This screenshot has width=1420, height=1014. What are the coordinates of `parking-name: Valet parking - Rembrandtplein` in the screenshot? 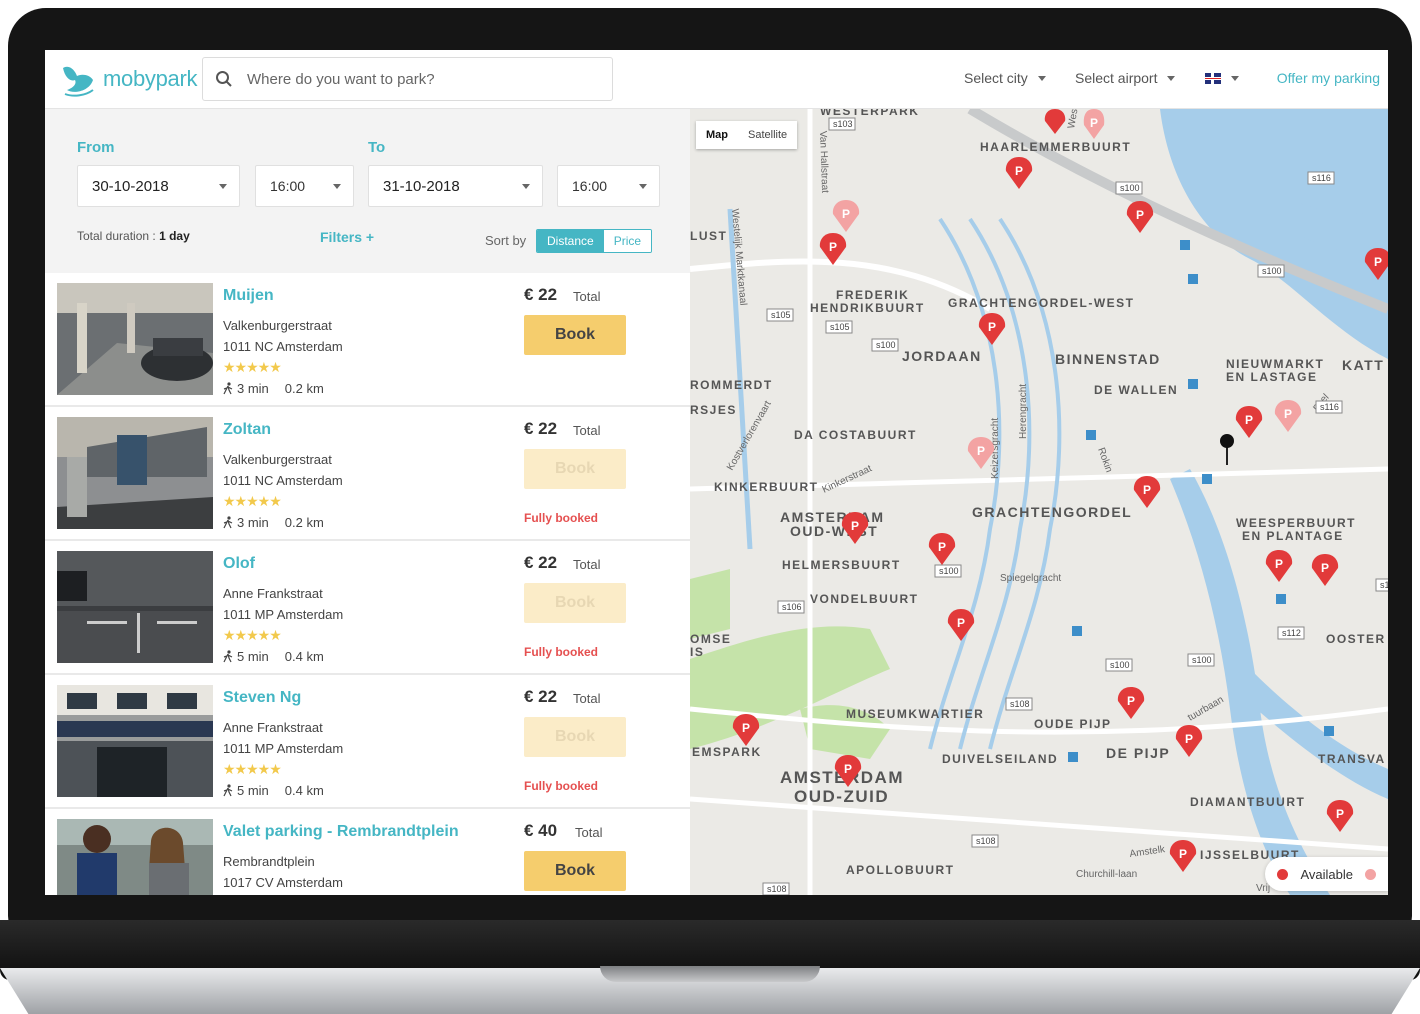 It's located at (341, 832).